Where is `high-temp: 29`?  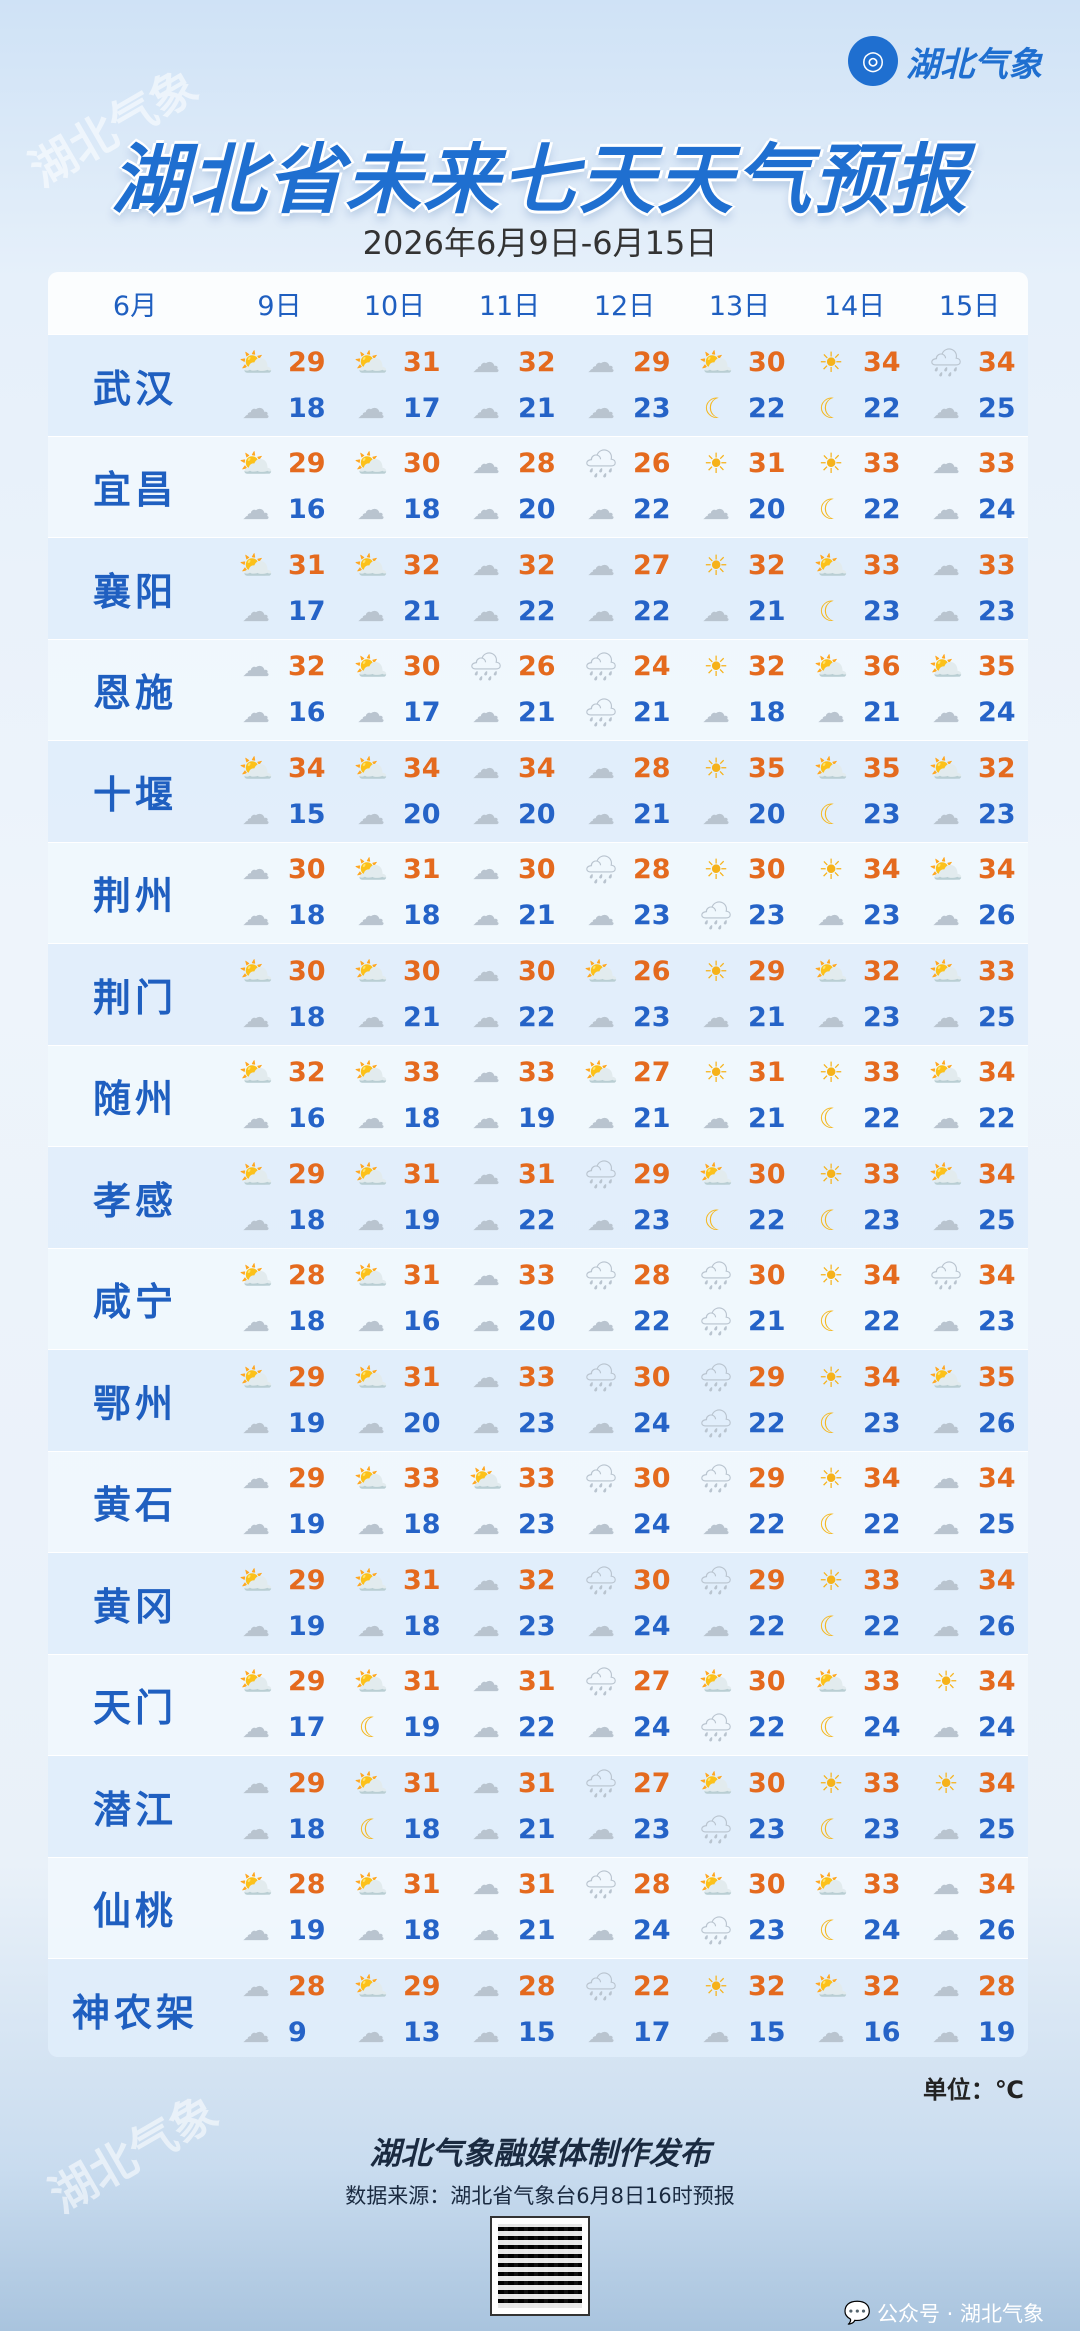
high-temp: 29 is located at coordinates (307, 464).